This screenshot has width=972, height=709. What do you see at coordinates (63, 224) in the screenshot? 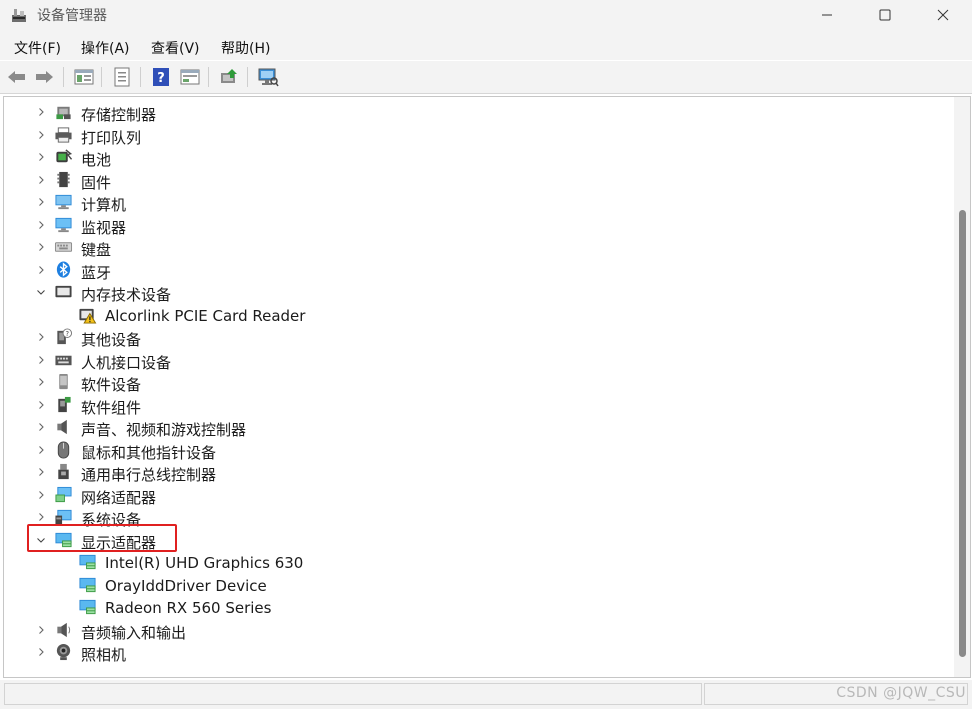
I see `monitor-icon` at bounding box center [63, 224].